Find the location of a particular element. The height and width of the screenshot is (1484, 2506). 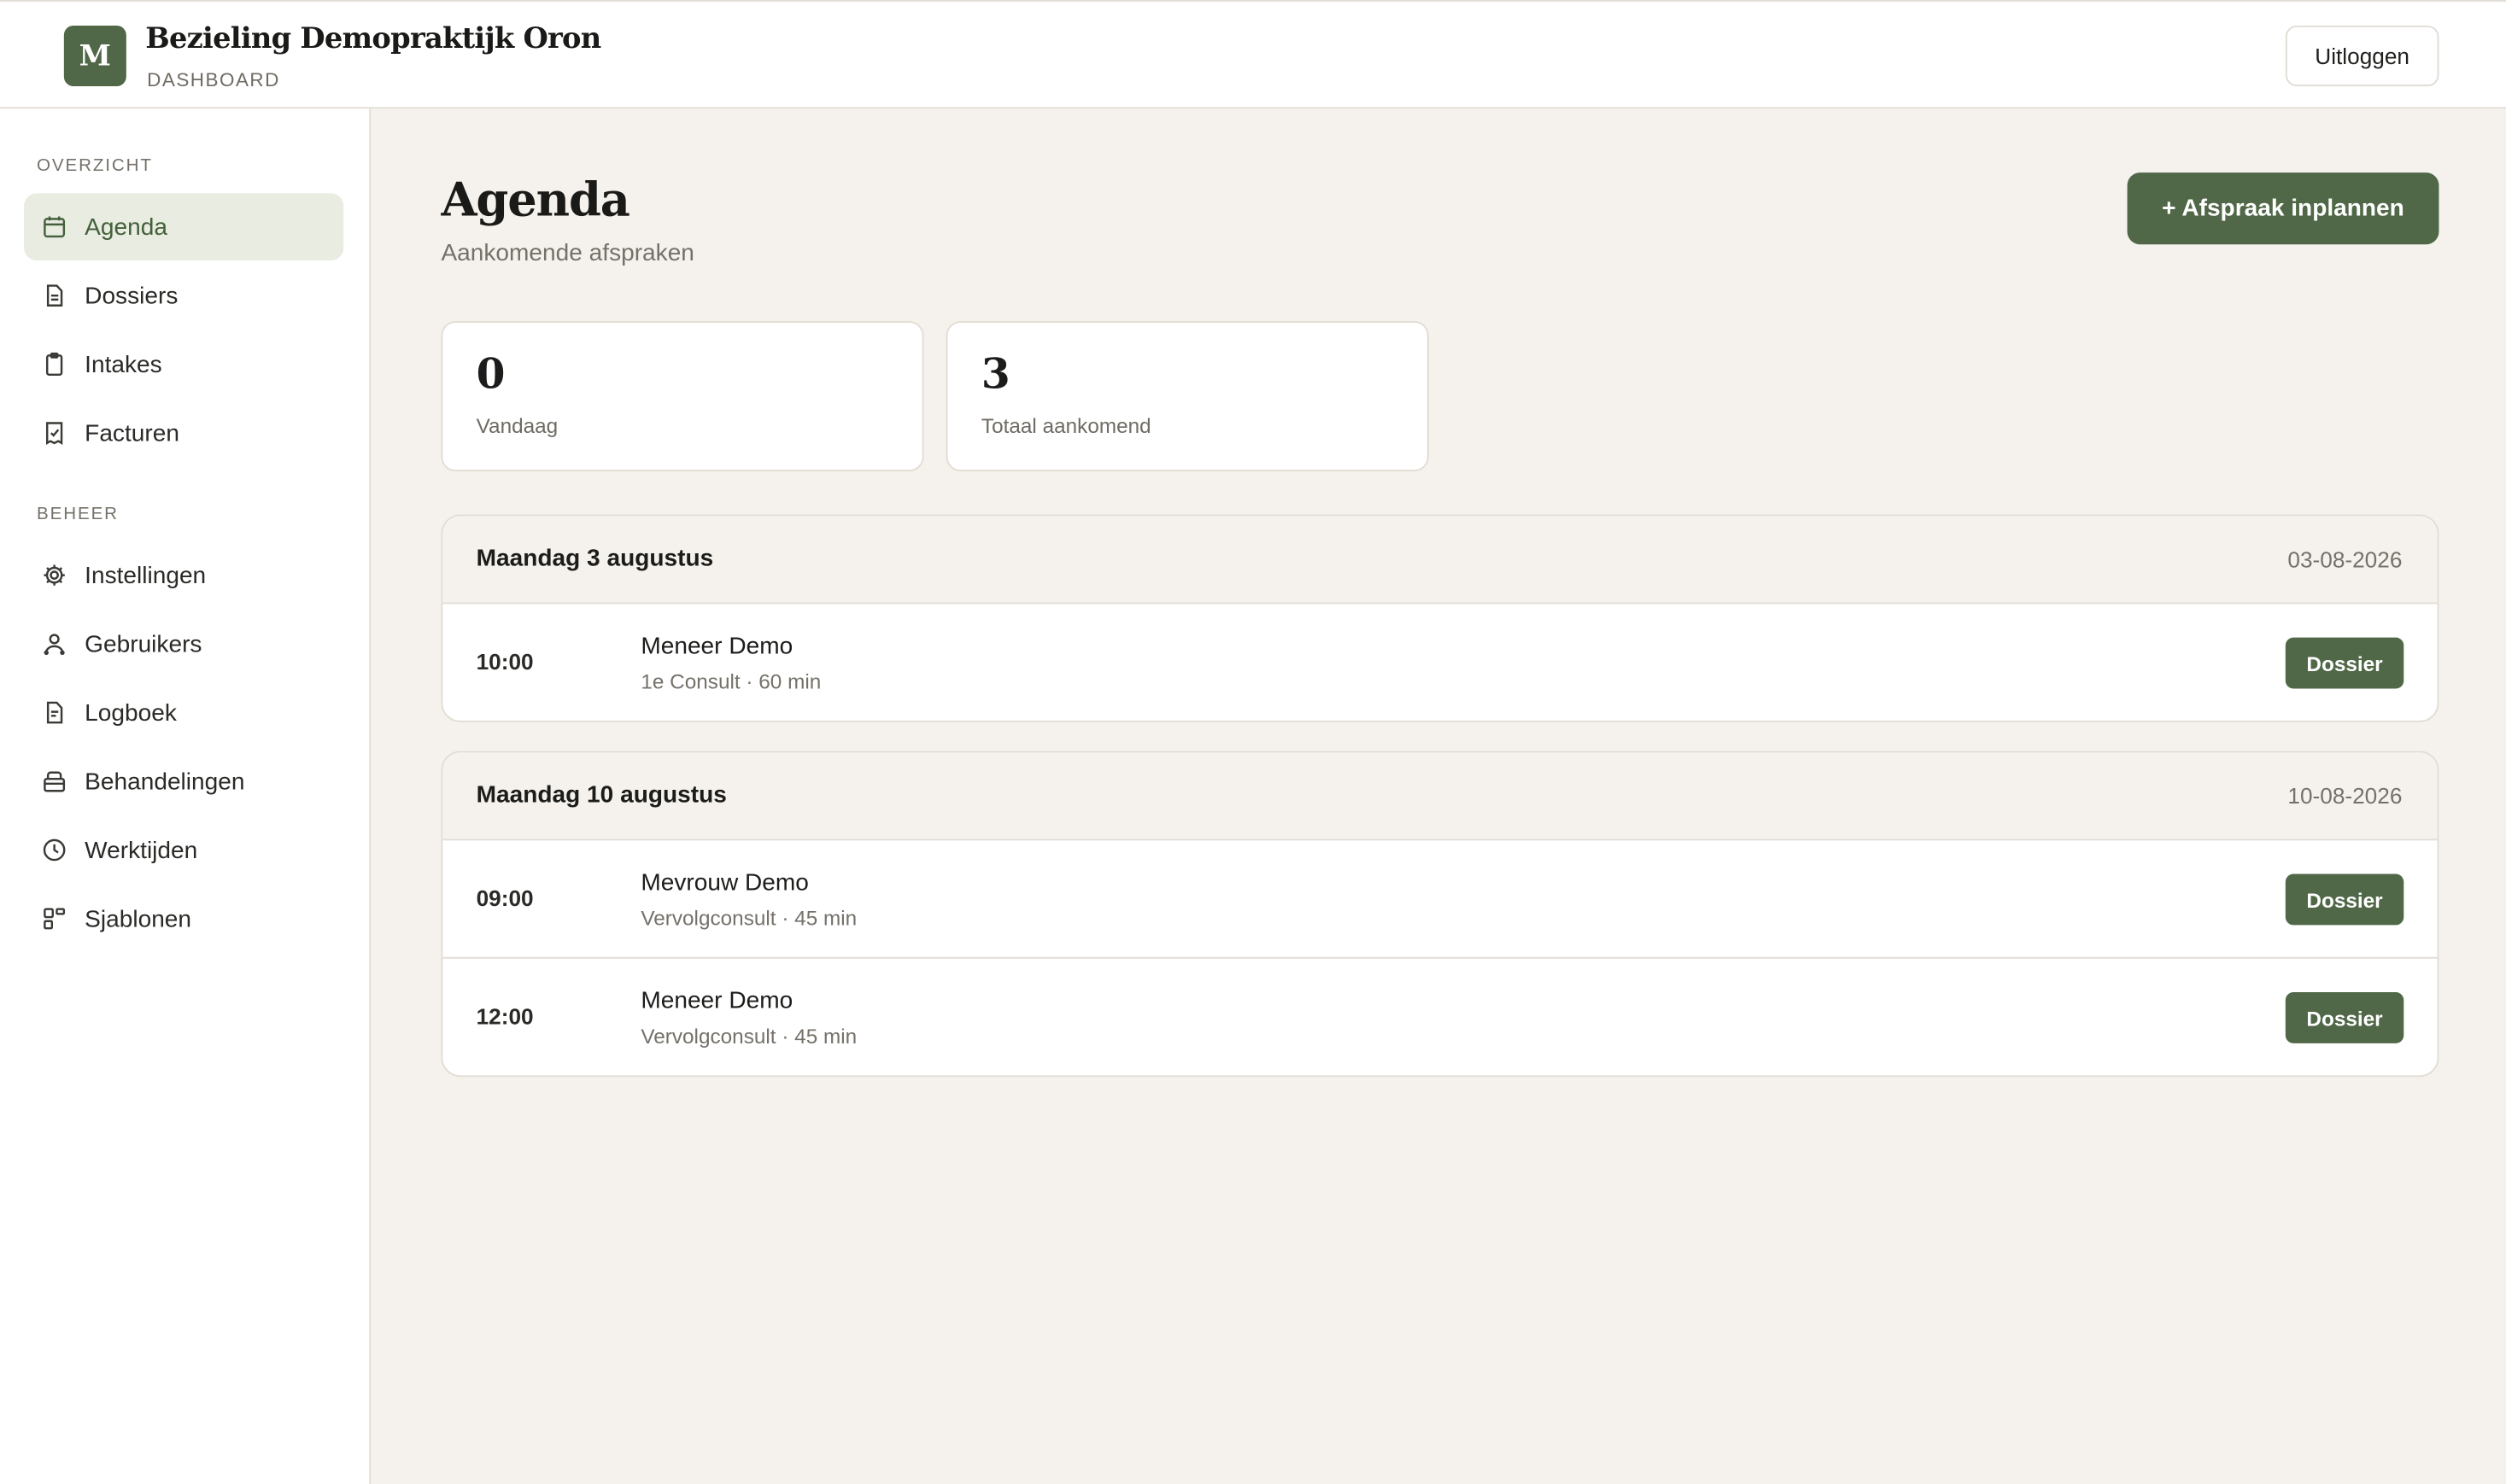

sidebar-item-label: Facturen is located at coordinates (132, 433).